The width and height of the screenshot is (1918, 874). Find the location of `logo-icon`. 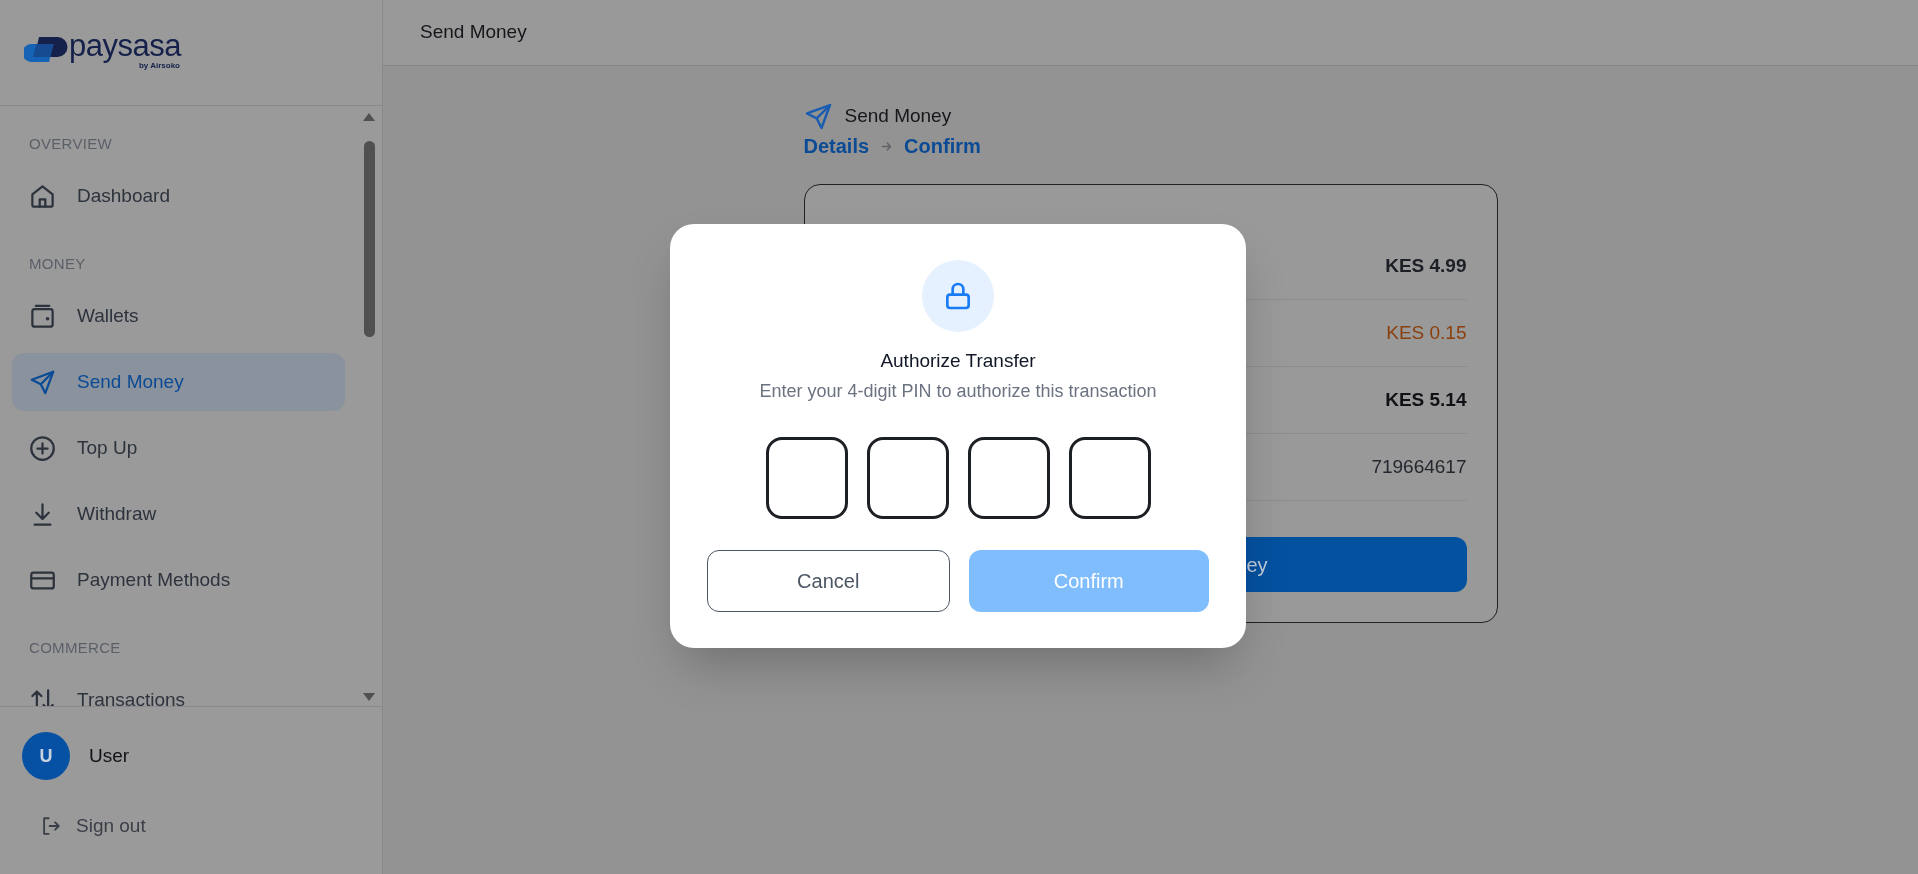

logo-icon is located at coordinates (46, 49).